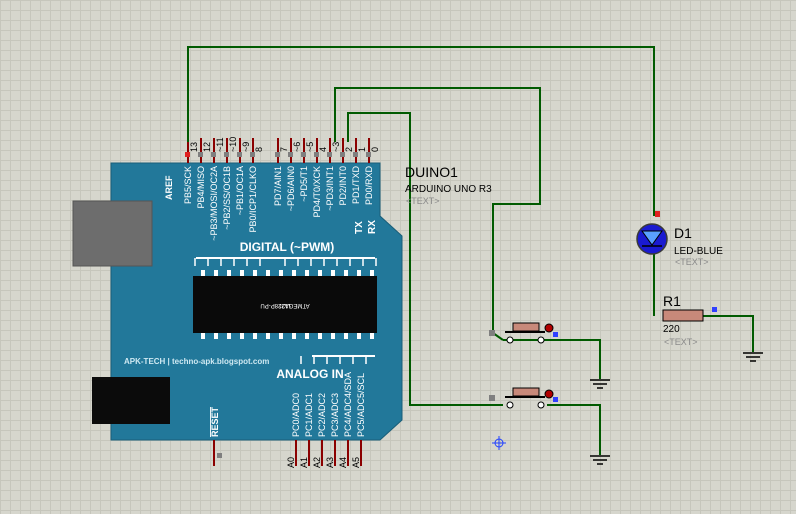  What do you see at coordinates (227, 198) in the screenshot?
I see `digital-pin-name: ~PB2/SS/OC1B` at bounding box center [227, 198].